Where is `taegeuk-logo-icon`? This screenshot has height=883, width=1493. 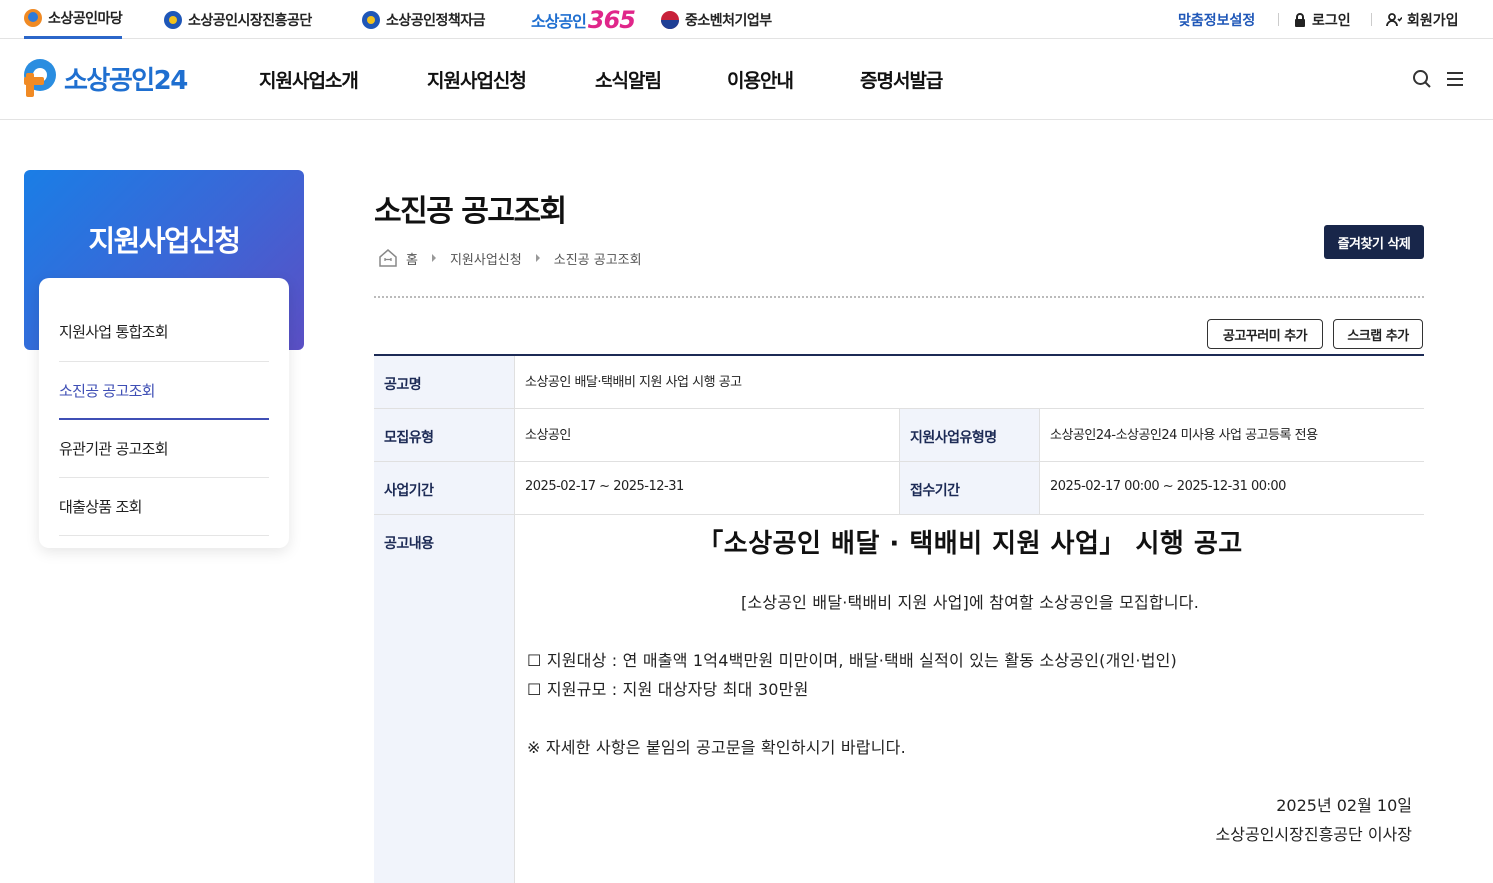
taegeuk-logo-icon is located at coordinates (670, 19).